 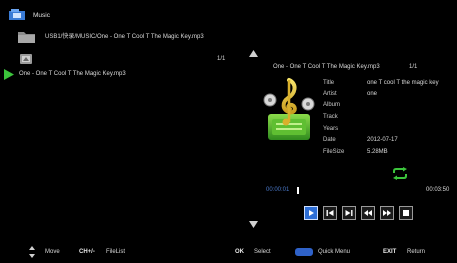 What do you see at coordinates (52, 252) in the screenshot?
I see `hint-move-label: Move` at bounding box center [52, 252].